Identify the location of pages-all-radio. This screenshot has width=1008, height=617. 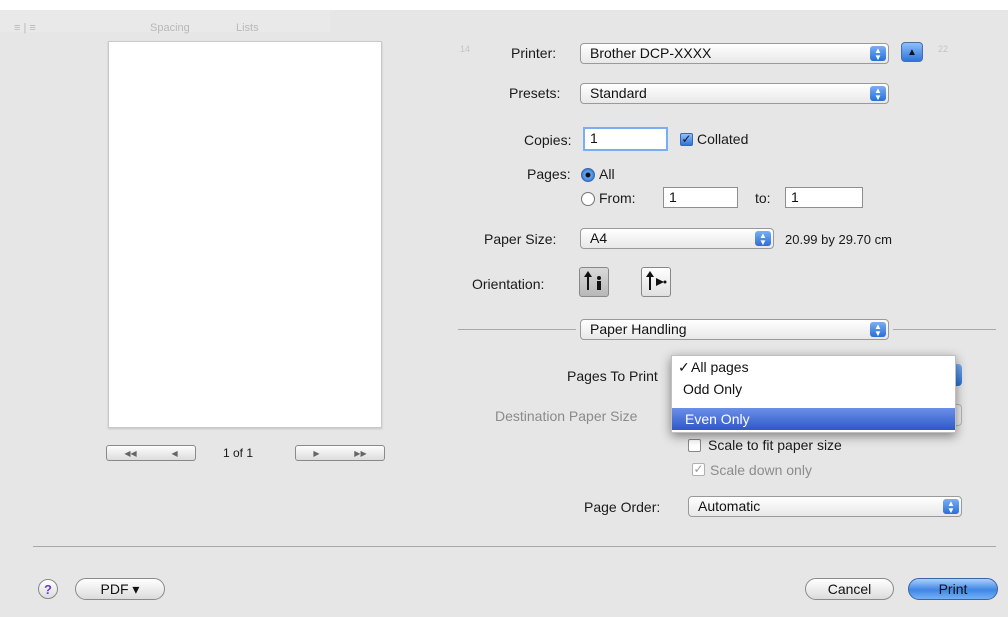
(588, 175).